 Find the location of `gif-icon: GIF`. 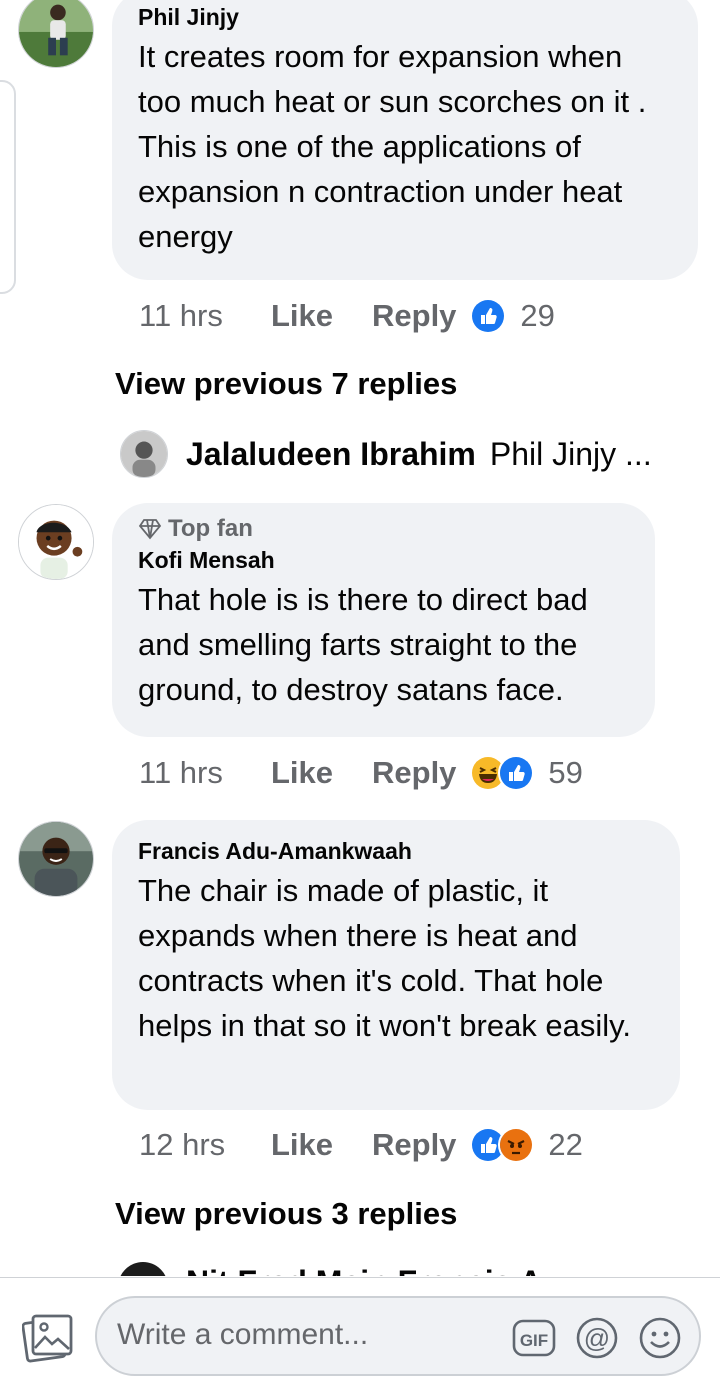

gif-icon: GIF is located at coordinates (534, 1338).